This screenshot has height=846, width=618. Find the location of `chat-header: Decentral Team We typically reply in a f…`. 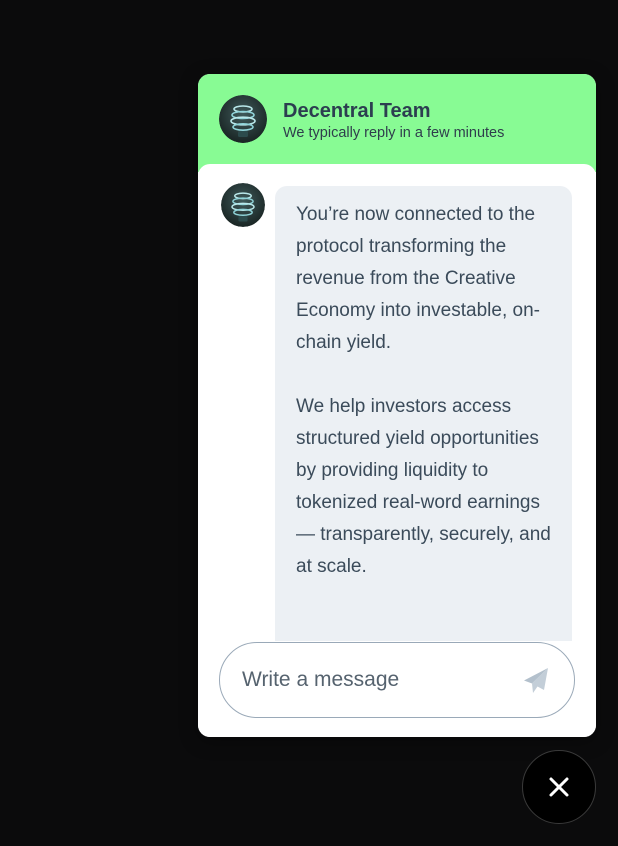

chat-header: Decentral Team We typically reply in a f… is located at coordinates (397, 123).